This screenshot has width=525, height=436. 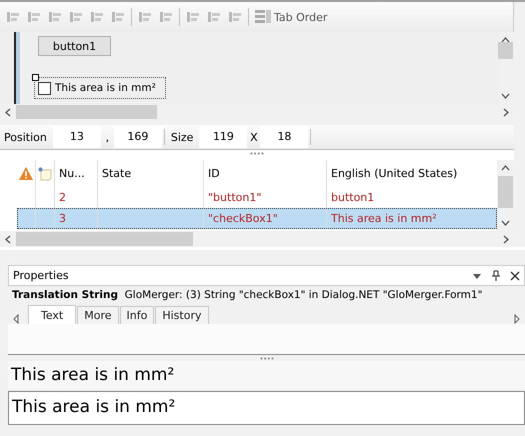 What do you see at coordinates (44, 88) in the screenshot?
I see `checkbox` at bounding box center [44, 88].